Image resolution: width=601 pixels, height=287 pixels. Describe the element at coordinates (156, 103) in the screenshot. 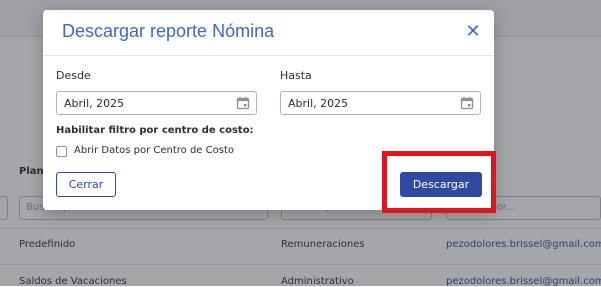

I see `desde-date-input: Abril, 2025` at that location.